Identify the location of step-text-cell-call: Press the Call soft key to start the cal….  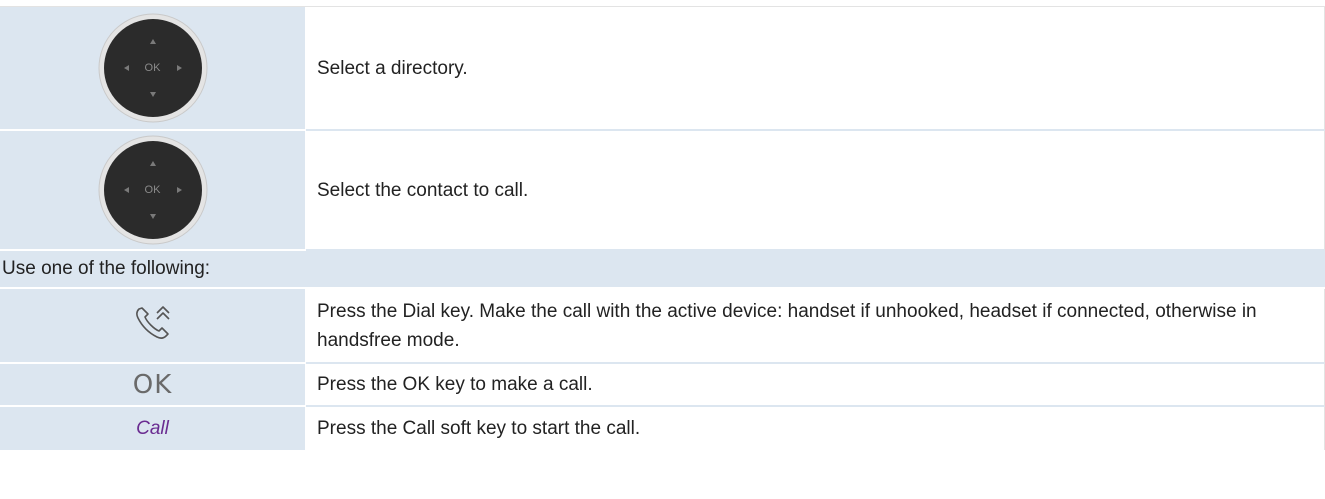
(815, 428).